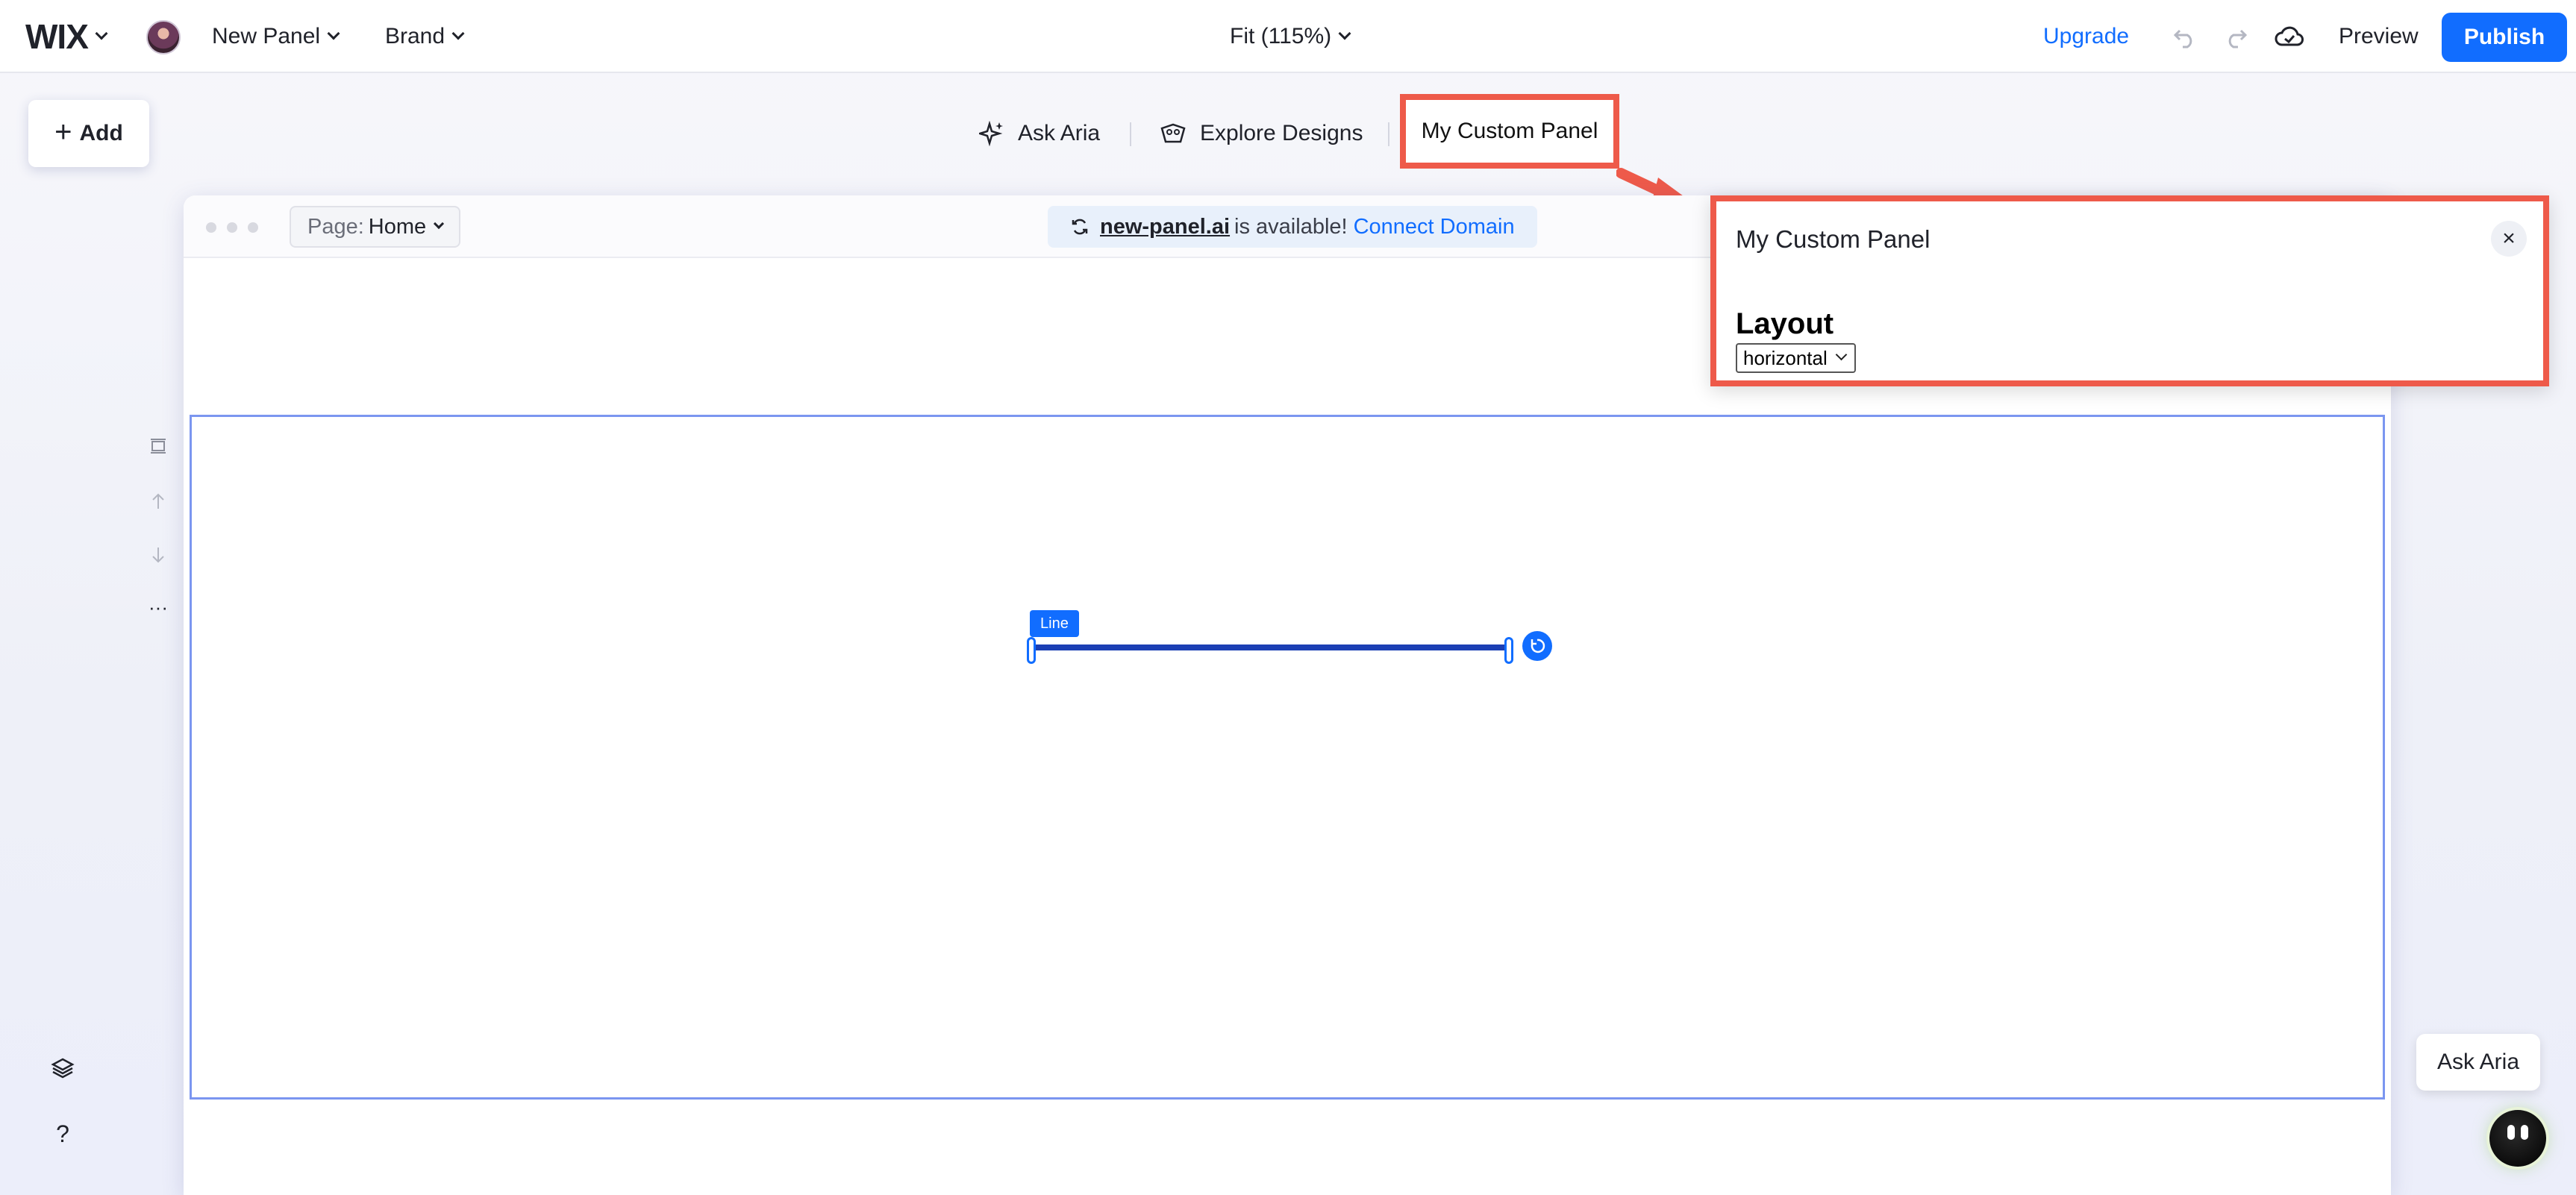 This screenshot has height=1195, width=2576. I want to click on preview-button: Preview, so click(2379, 36).